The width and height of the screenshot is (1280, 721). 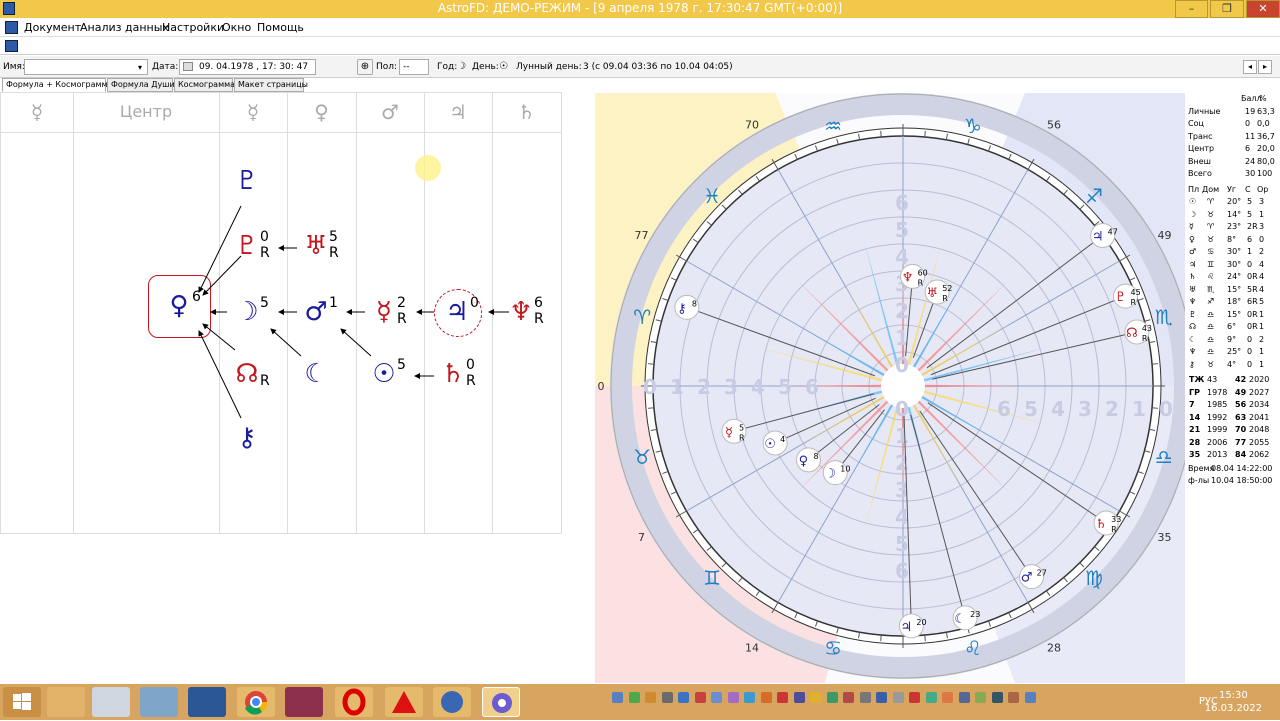 What do you see at coordinates (11, 46) in the screenshot?
I see `app-small-icon` at bounding box center [11, 46].